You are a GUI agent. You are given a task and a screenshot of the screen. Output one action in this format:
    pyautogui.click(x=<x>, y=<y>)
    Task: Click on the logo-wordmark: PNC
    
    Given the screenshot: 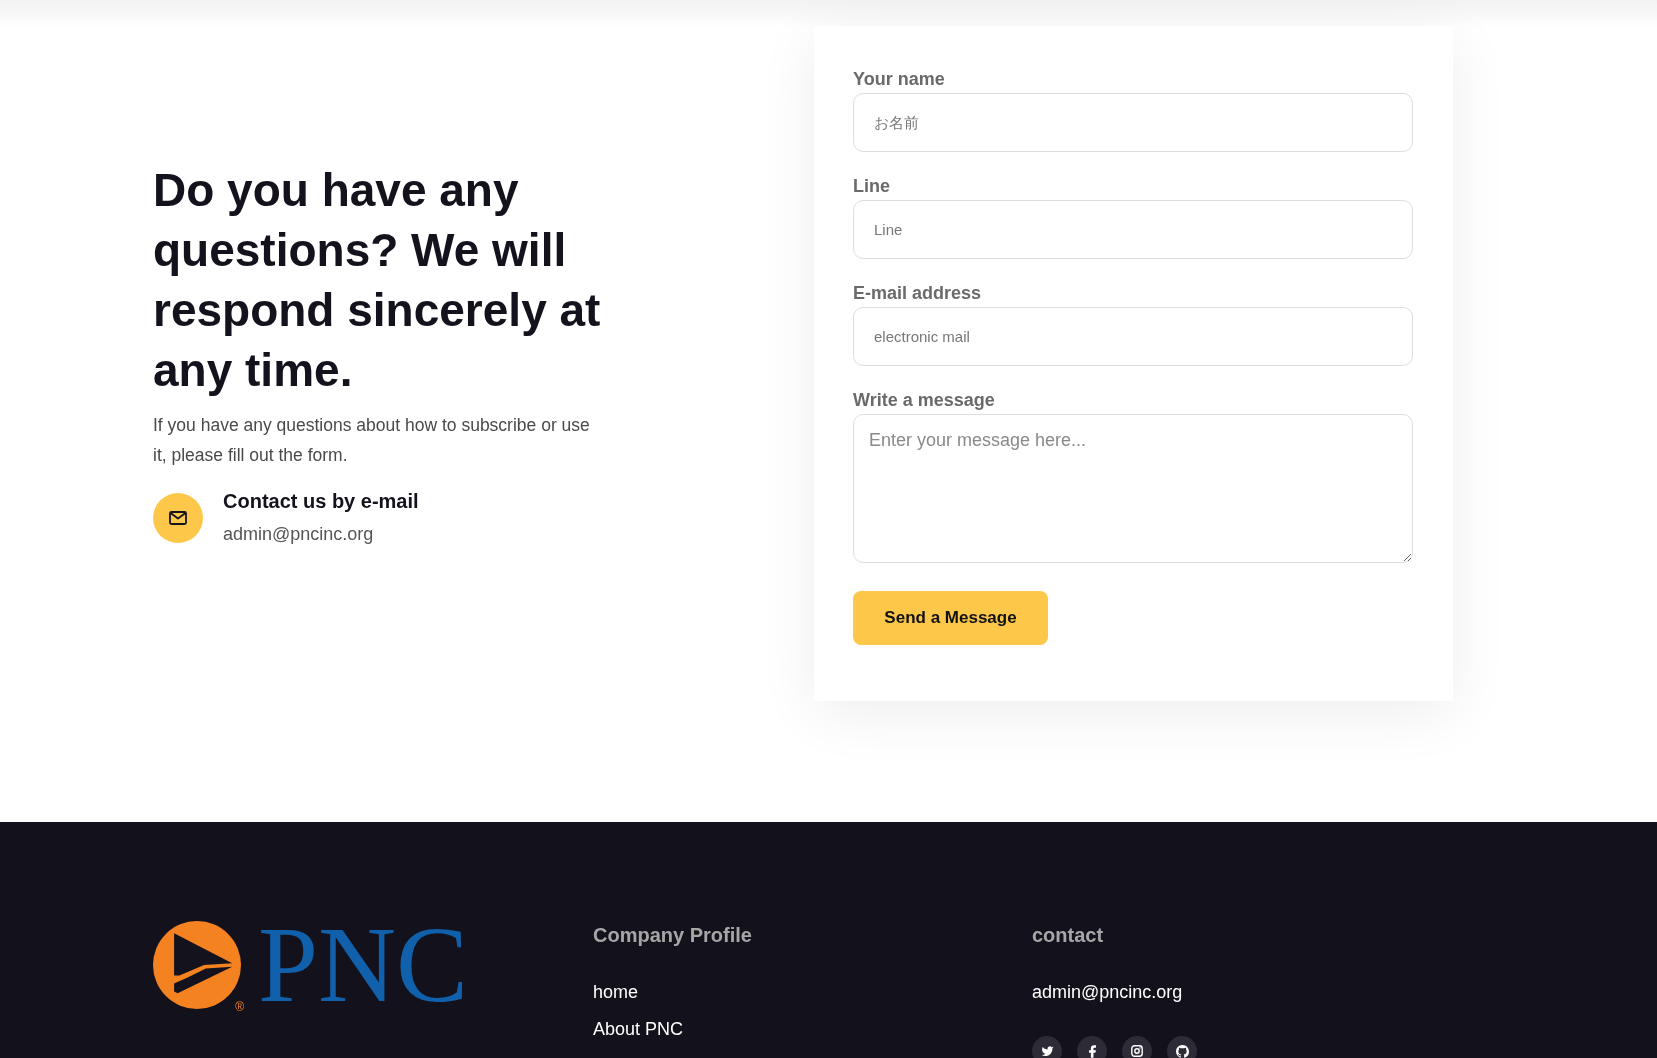 What is the action you would take?
    pyautogui.click(x=363, y=965)
    